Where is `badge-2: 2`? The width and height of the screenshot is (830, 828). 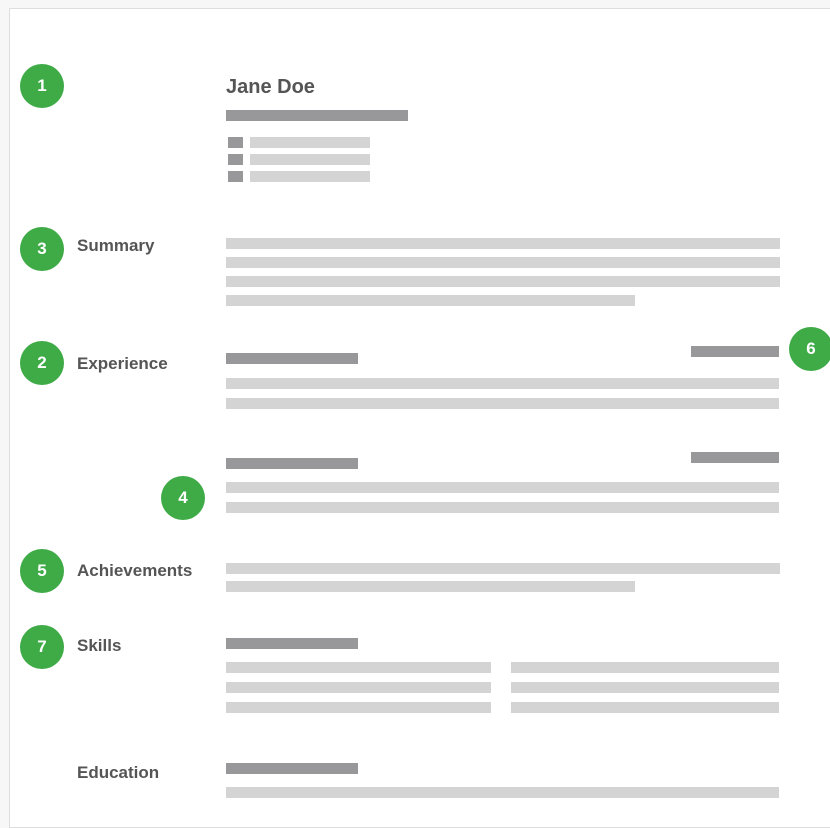 badge-2: 2 is located at coordinates (42, 363).